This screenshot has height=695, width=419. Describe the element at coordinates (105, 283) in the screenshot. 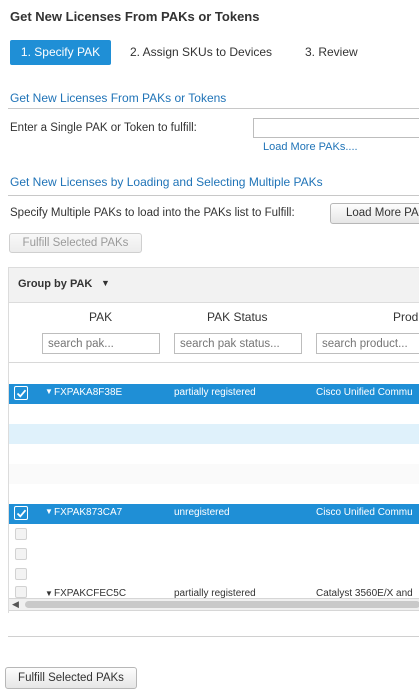

I see `chevron-down-icon: ▼` at that location.